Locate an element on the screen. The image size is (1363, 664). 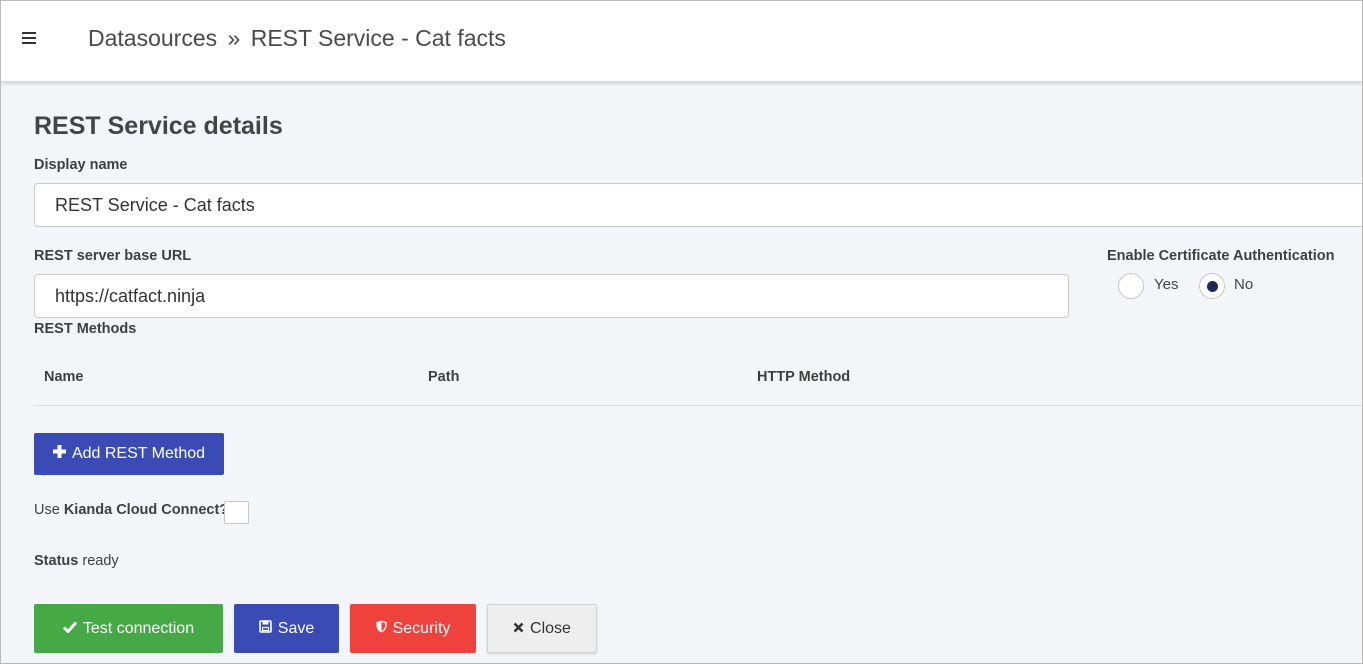
security-button: Security is located at coordinates (413, 628).